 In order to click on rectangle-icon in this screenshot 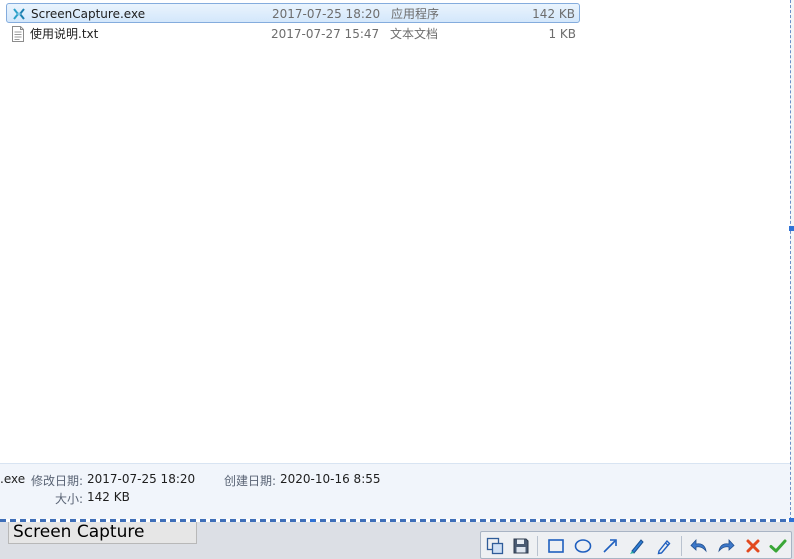, I will do `click(556, 546)`.